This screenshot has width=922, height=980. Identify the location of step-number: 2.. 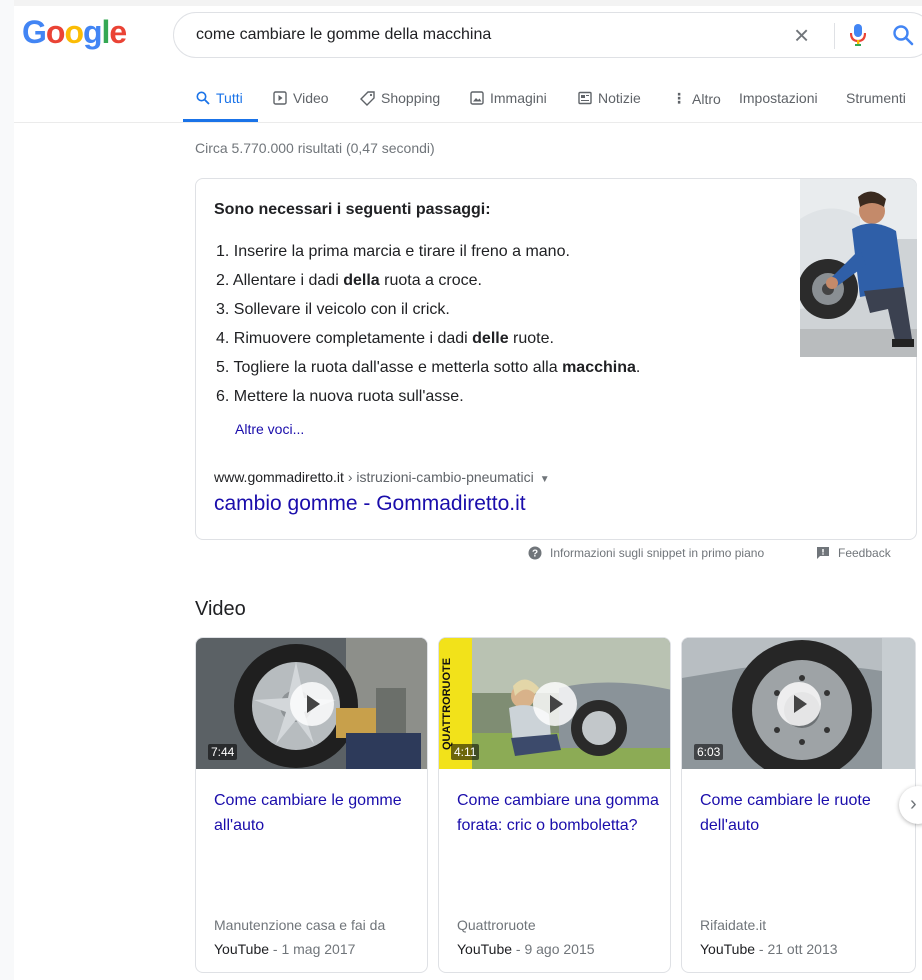
(223, 280).